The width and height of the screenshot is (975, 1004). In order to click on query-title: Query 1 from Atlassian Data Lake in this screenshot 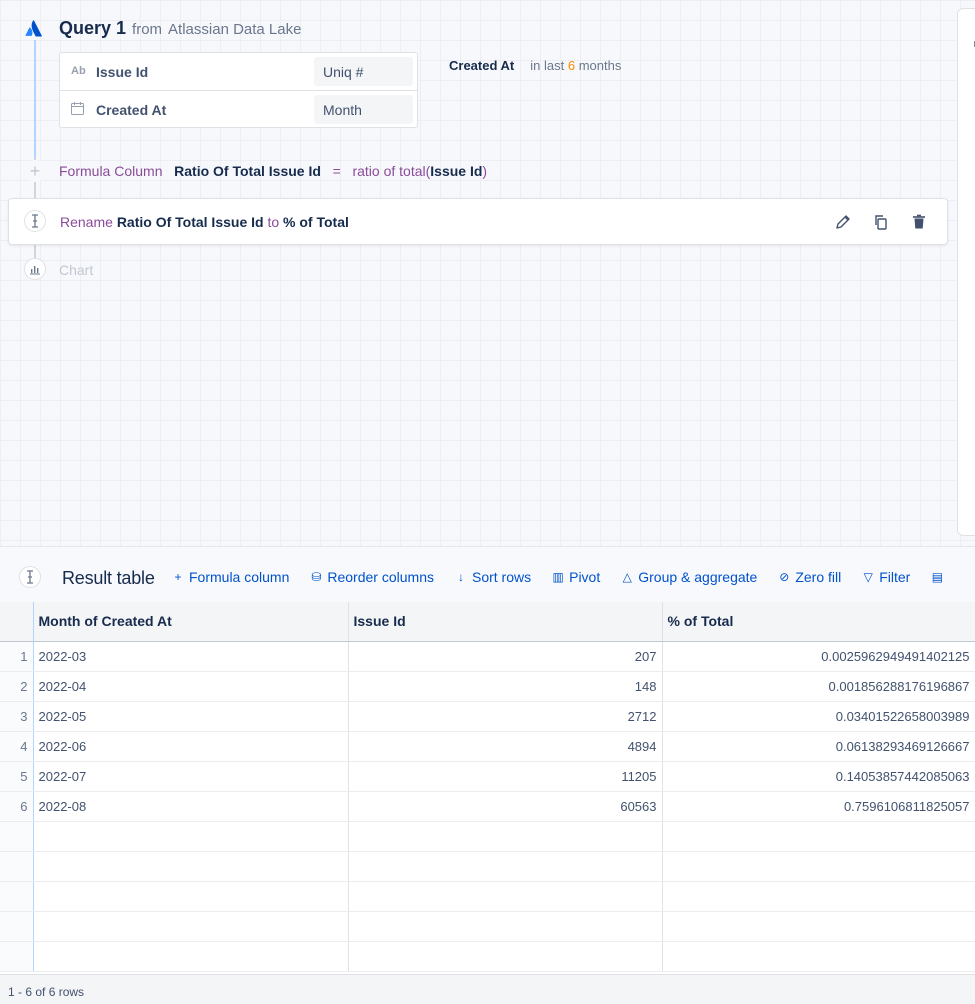, I will do `click(180, 28)`.